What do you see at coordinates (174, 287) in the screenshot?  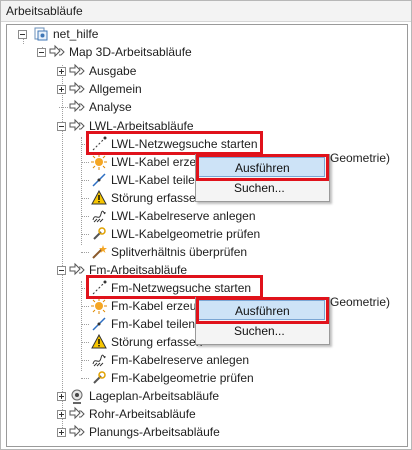 I see `highlight-fm-netzwegsuche` at bounding box center [174, 287].